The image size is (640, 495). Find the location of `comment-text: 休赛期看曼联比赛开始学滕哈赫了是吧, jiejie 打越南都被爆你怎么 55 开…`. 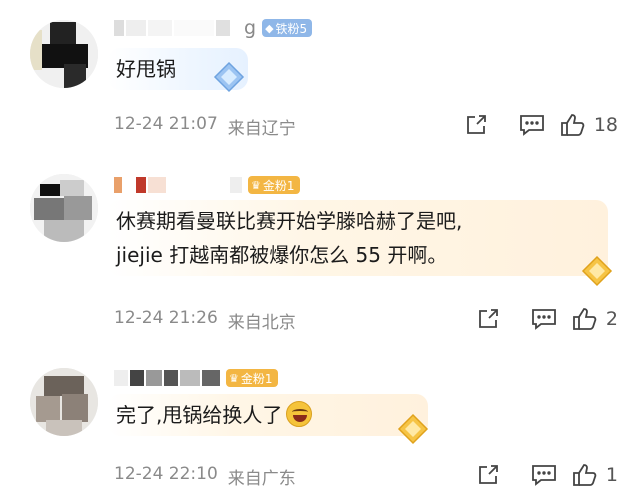

comment-text: 休赛期看曼联比赛开始学滕哈赫了是吧, jiejie 打越南都被爆你怎么 55 开… is located at coordinates (358, 238).